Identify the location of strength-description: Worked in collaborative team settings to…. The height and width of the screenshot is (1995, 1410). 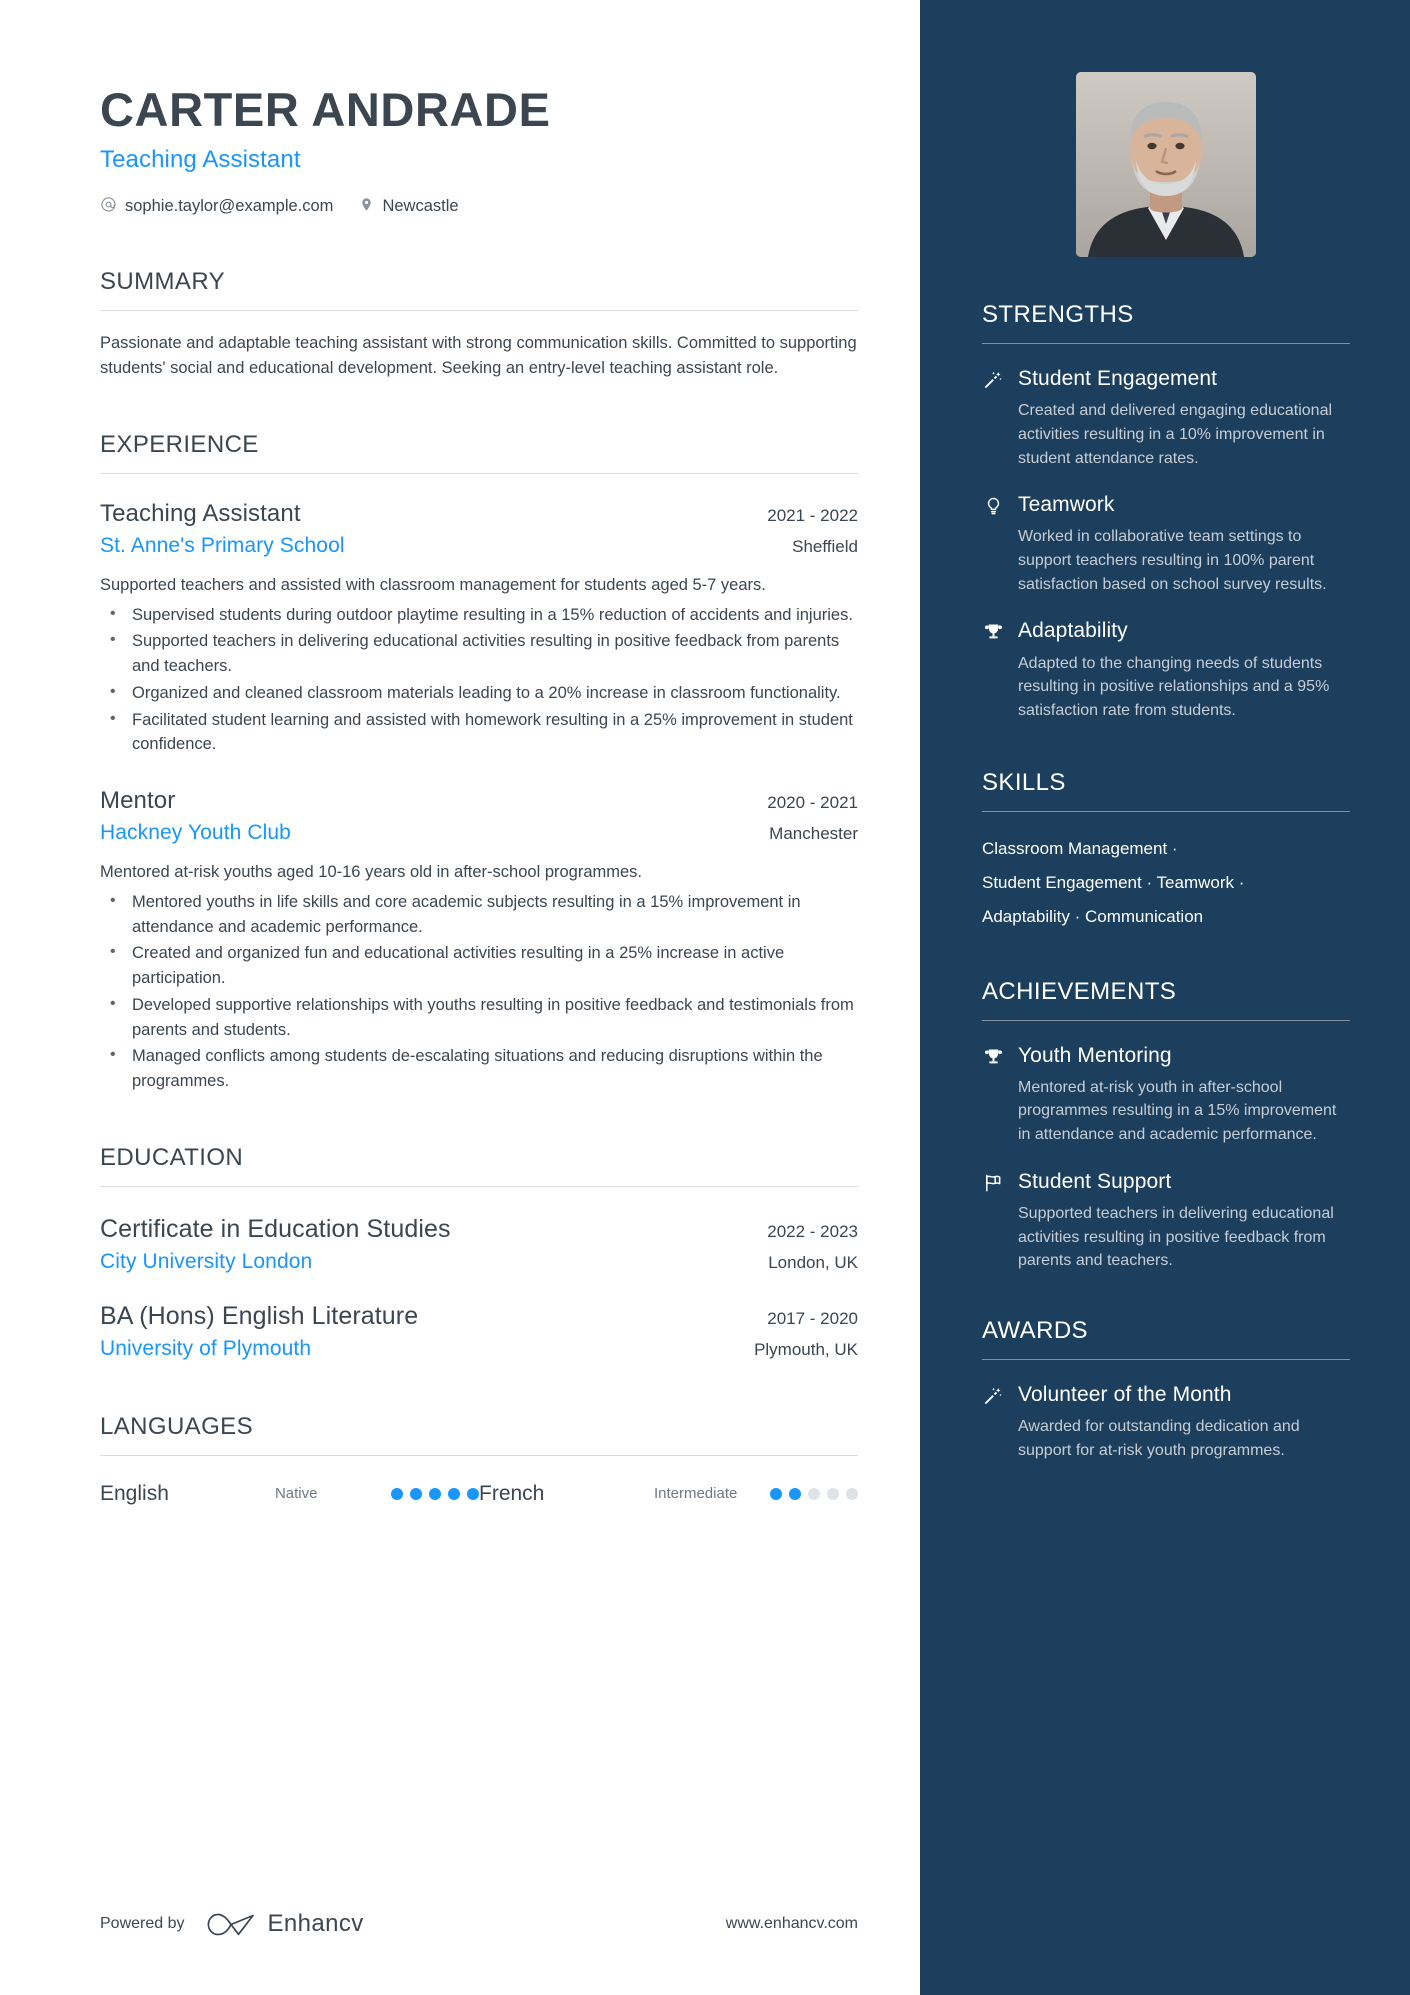
(1172, 560).